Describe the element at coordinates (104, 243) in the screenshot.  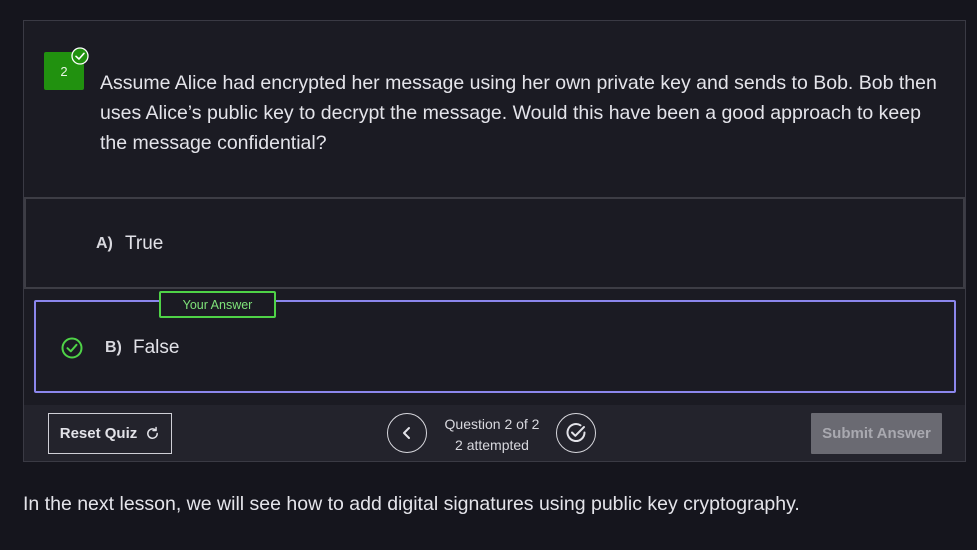
I see `option-a-letter: A)` at that location.